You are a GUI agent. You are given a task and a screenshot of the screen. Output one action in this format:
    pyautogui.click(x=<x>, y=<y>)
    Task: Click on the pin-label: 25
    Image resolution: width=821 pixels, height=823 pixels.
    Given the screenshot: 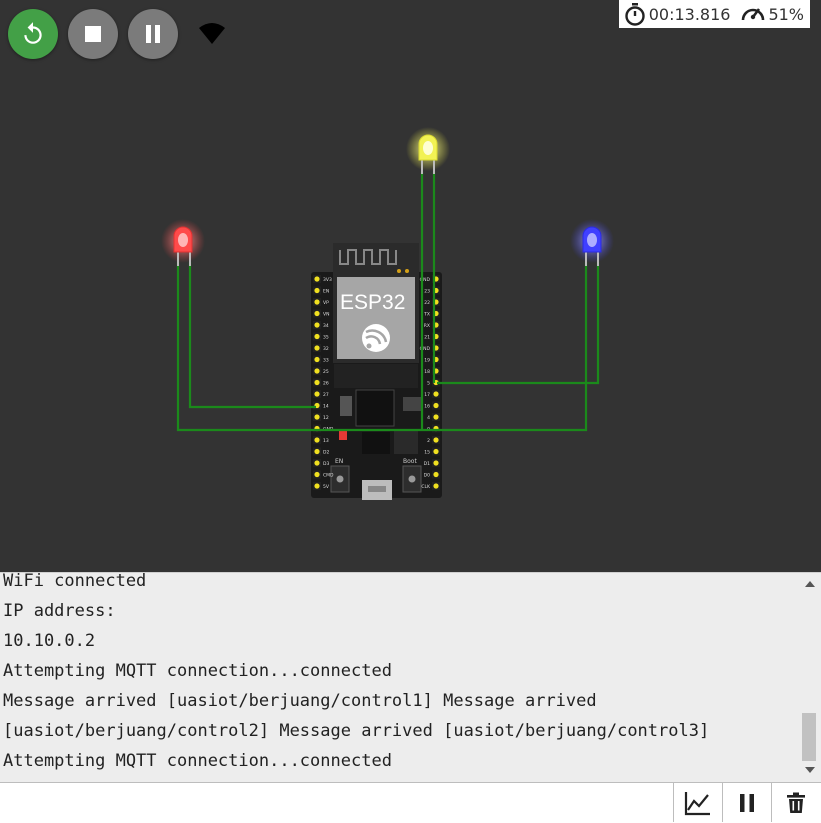 What is the action you would take?
    pyautogui.click(x=326, y=372)
    